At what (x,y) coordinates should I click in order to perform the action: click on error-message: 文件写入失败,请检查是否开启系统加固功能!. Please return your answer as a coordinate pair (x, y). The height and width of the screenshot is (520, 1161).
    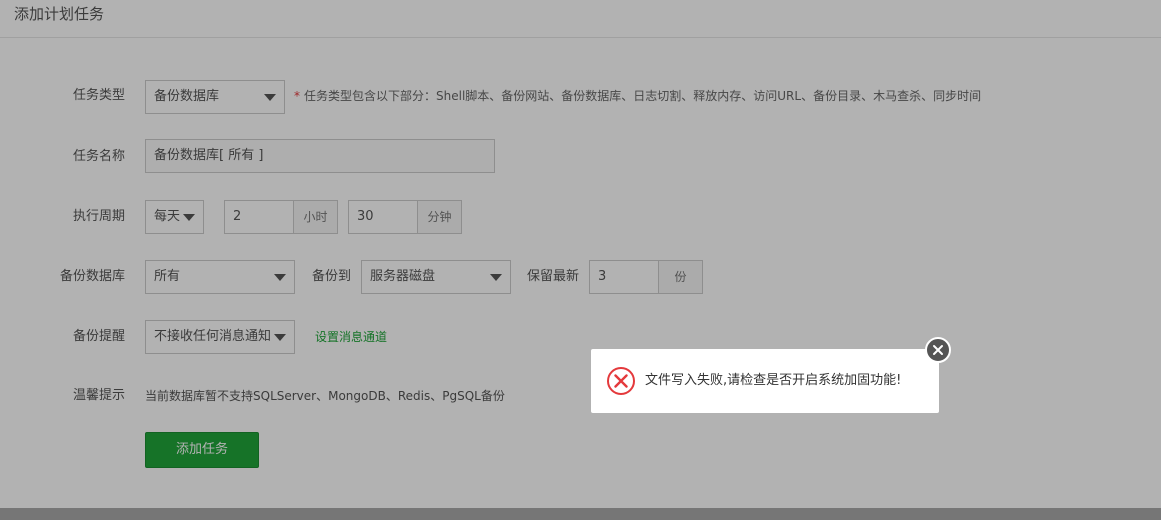
    Looking at the image, I should click on (773, 380).